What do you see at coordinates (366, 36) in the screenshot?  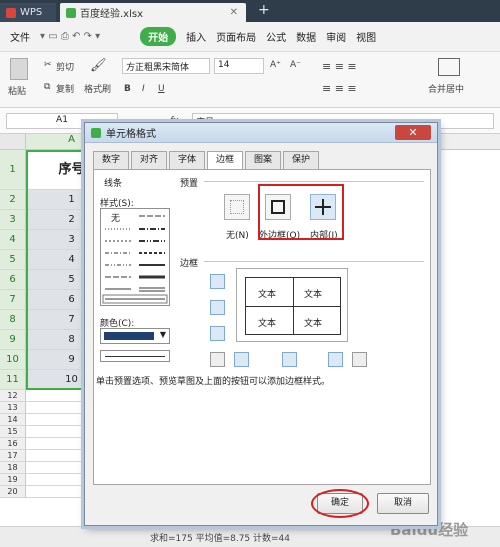 I see `menu-view: 视图` at bounding box center [366, 36].